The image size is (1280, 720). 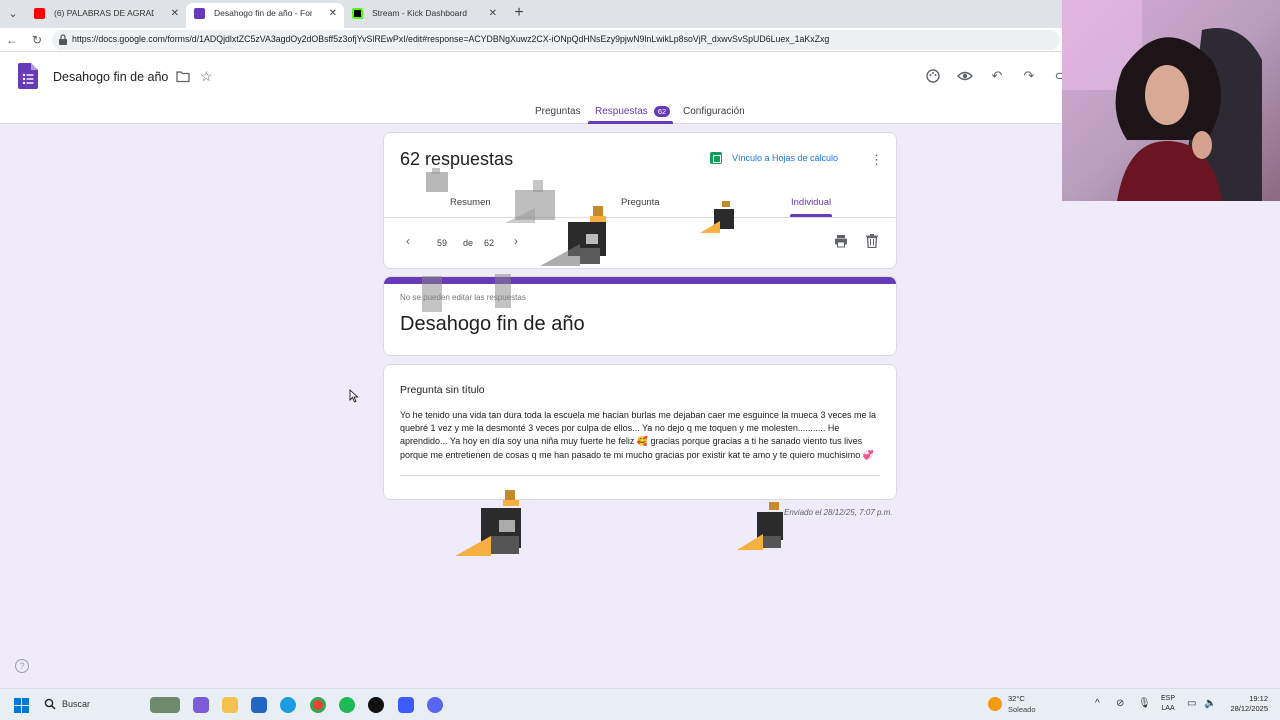 I want to click on response-count-badge: 62, so click(x=662, y=111).